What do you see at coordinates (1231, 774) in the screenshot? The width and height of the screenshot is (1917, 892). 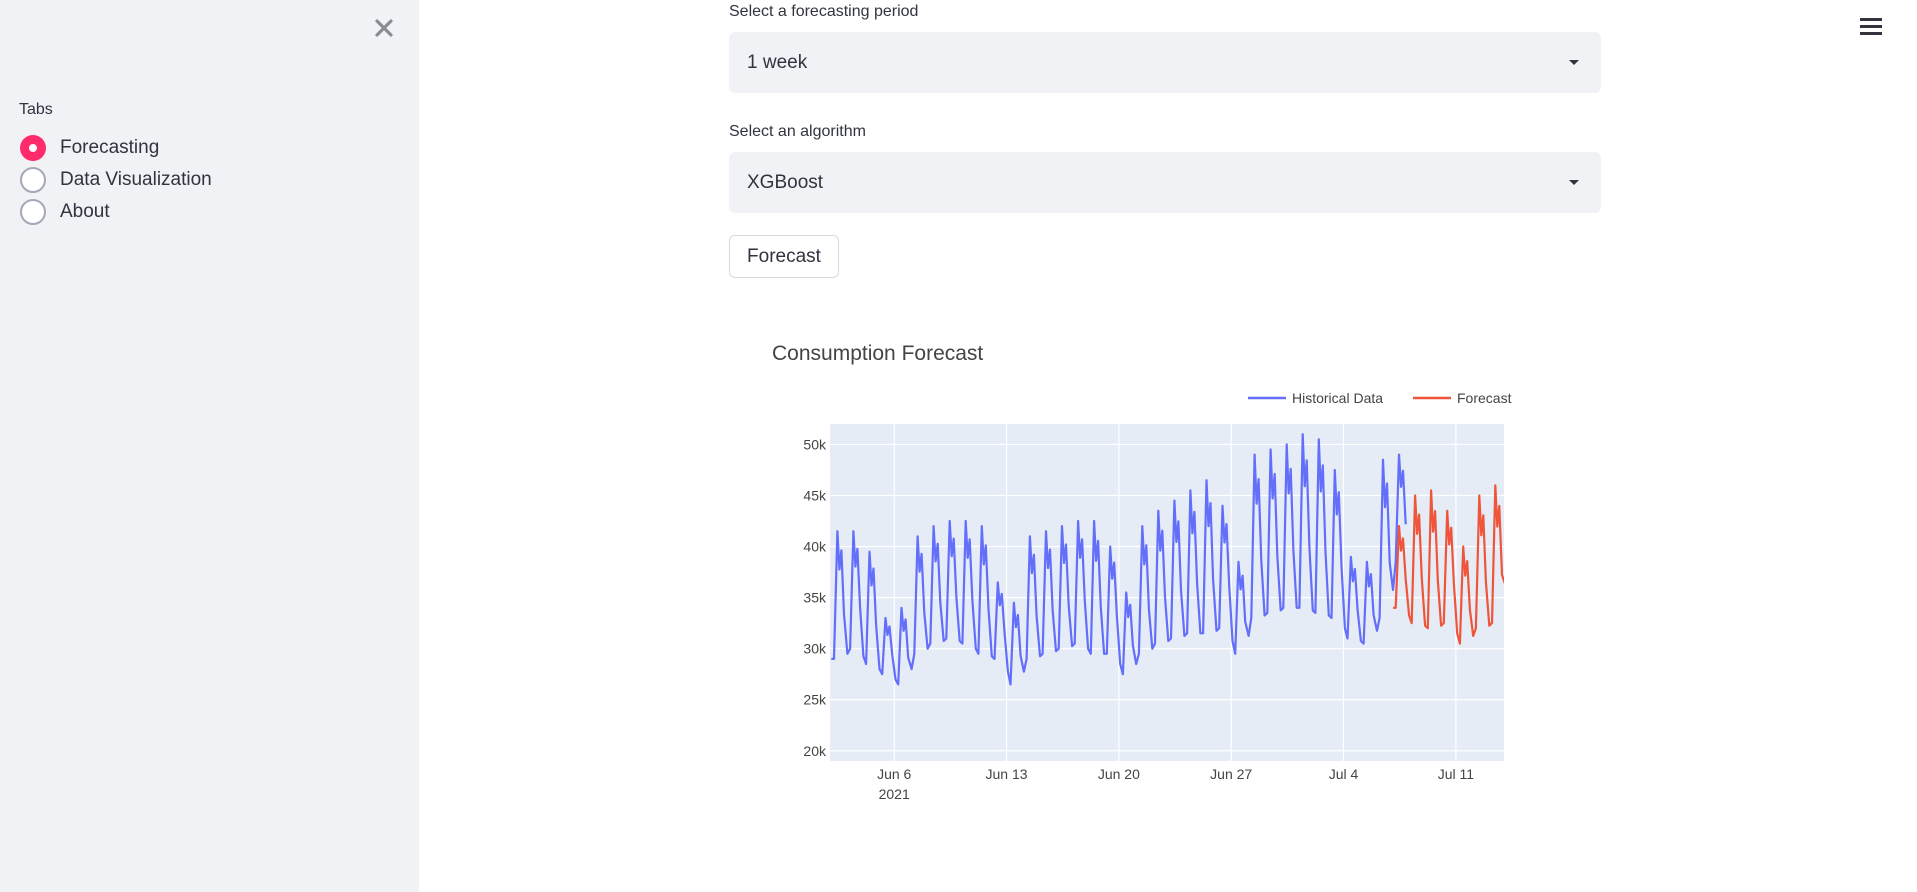 I see `x-tick-label: Jun 27` at bounding box center [1231, 774].